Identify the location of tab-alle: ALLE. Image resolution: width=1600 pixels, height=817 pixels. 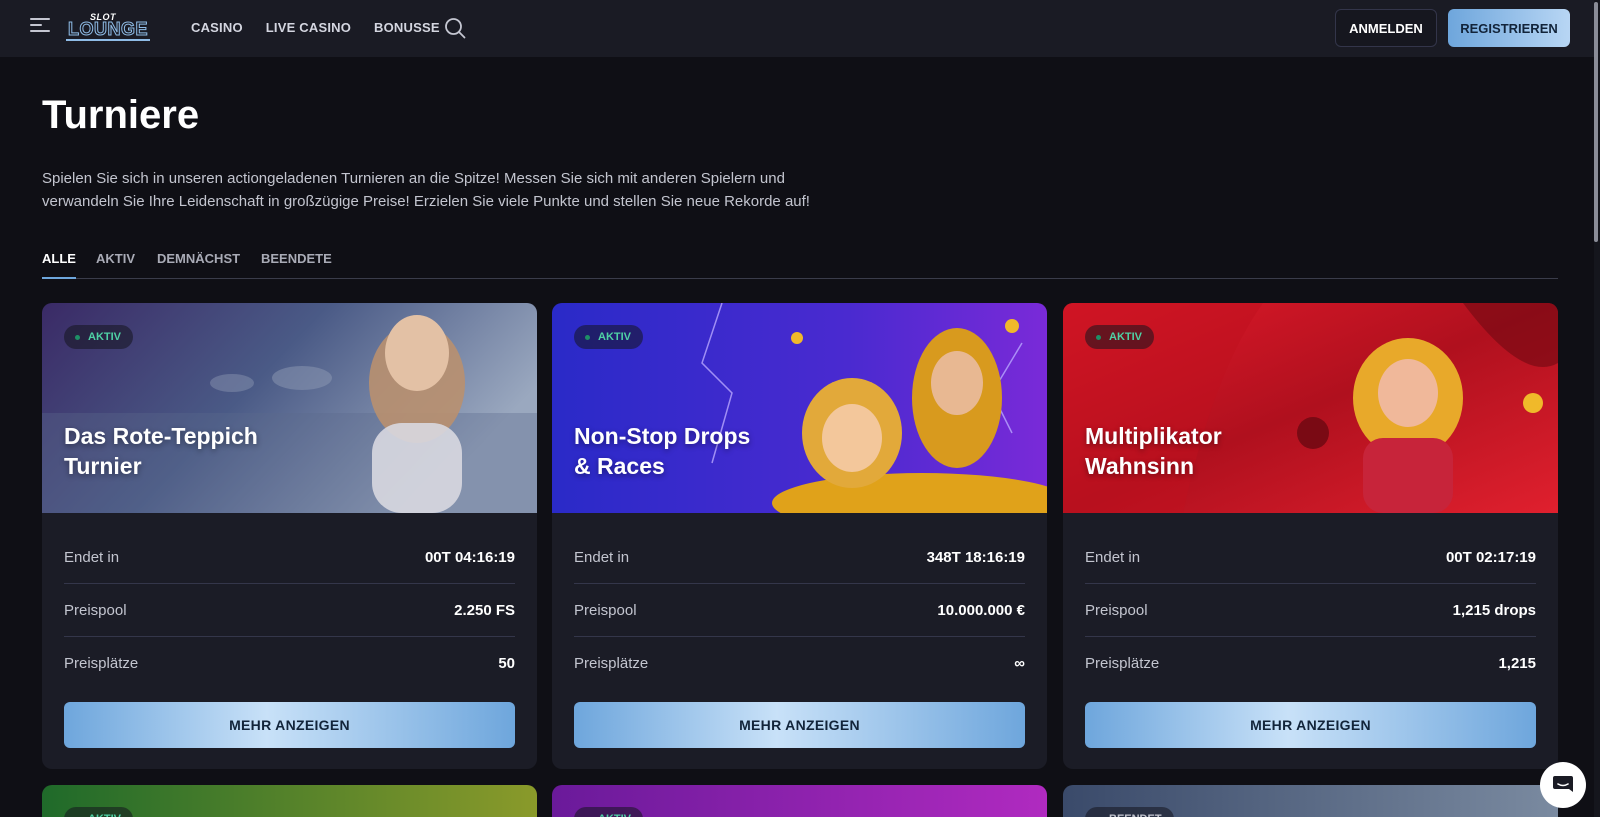
(59, 265).